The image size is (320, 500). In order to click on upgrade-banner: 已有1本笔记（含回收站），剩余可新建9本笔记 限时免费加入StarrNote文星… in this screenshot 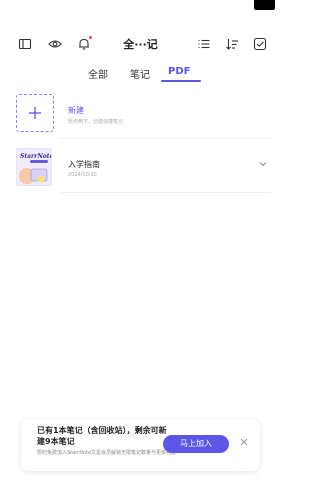, I will do `click(140, 445)`.